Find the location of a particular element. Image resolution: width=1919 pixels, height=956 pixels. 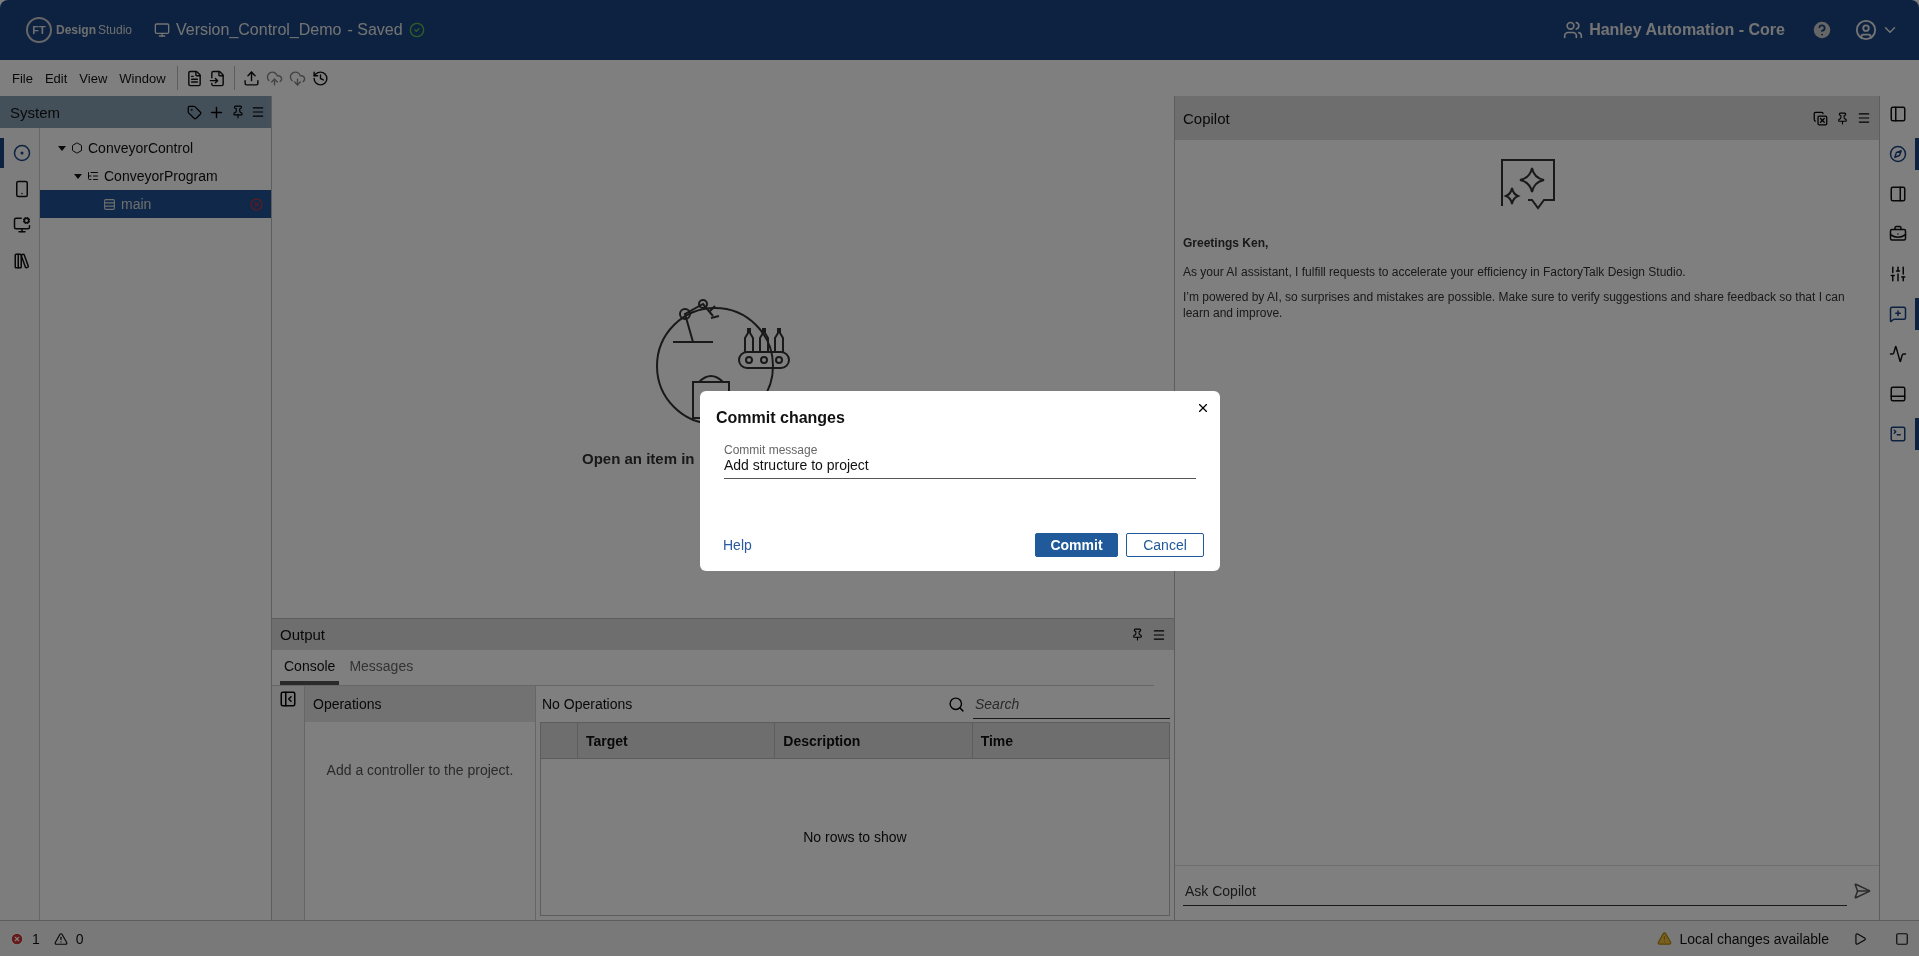

search-icon is located at coordinates (956, 704).